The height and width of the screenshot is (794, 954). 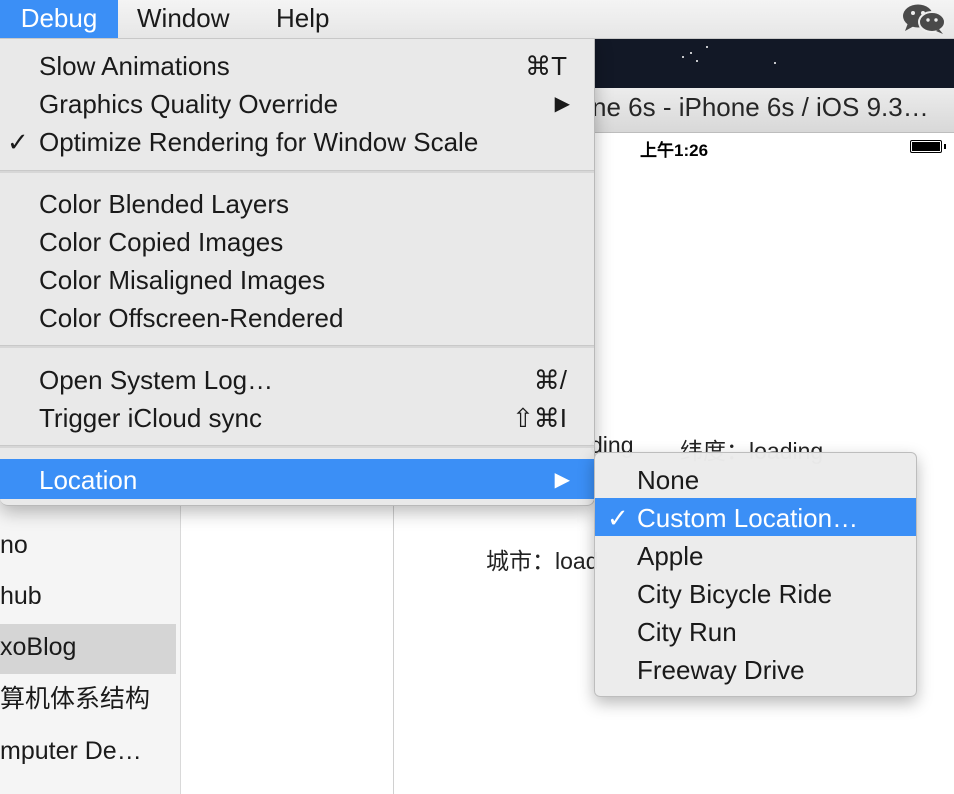 I want to click on menu-shortcut: ⌘/, so click(x=550, y=380).